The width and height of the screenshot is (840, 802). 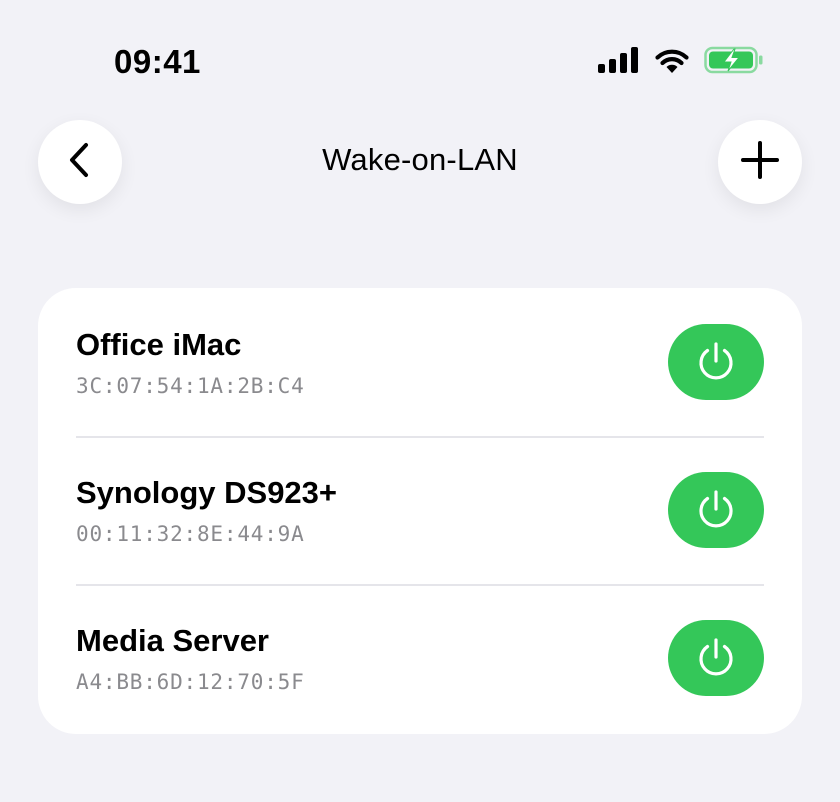 I want to click on status-icons, so click(x=681, y=60).